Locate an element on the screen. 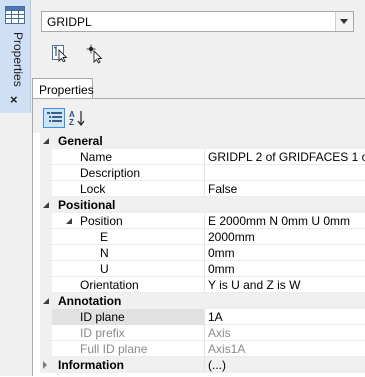  property-row: Name GRIDPL 2 of GRIDFACES 1 of F is located at coordinates (202, 157).